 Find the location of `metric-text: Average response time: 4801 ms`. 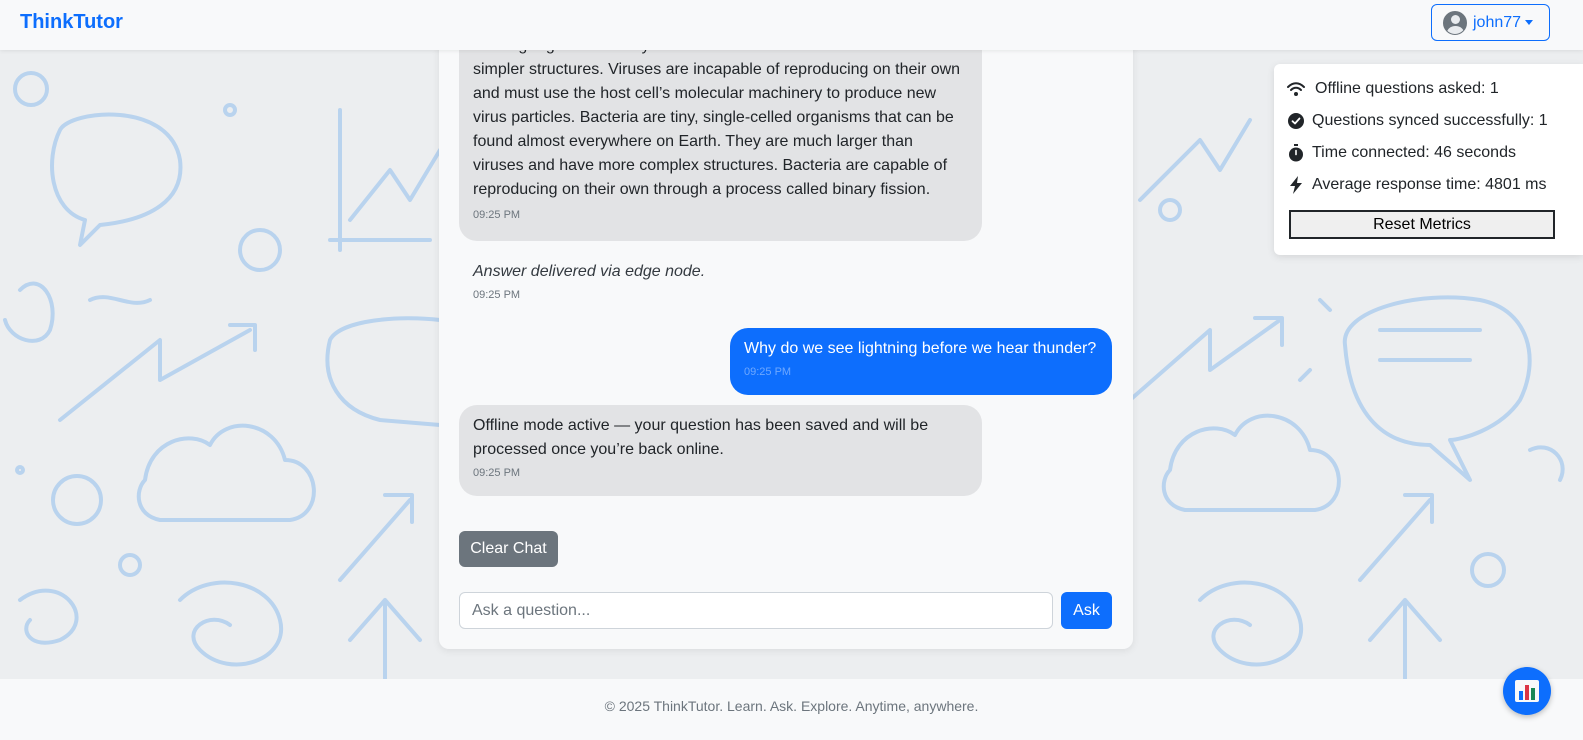

metric-text: Average response time: 4801 ms is located at coordinates (1429, 184).